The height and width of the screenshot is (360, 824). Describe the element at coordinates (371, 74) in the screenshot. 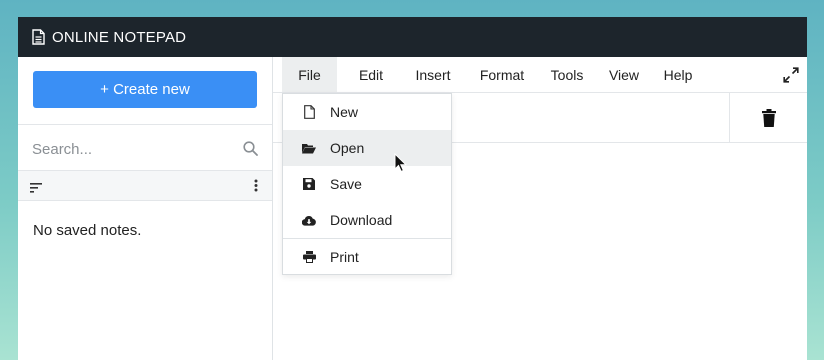

I see `menu-edit: Edit` at that location.